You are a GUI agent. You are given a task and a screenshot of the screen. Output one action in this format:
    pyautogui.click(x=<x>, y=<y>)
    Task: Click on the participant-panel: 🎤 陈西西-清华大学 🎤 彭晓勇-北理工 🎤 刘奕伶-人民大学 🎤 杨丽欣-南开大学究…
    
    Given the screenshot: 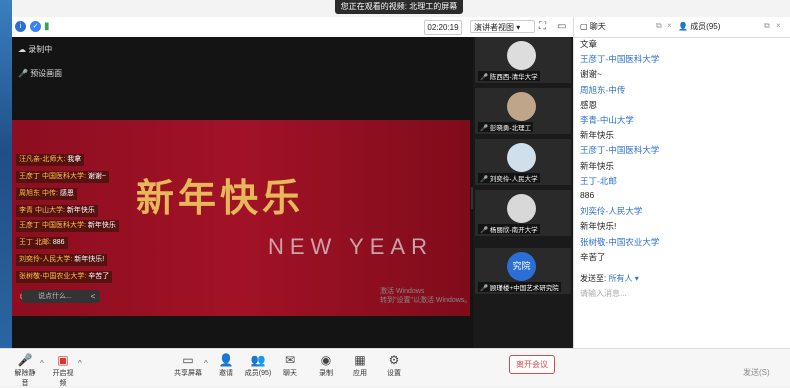 What is the action you would take?
    pyautogui.click(x=523, y=192)
    